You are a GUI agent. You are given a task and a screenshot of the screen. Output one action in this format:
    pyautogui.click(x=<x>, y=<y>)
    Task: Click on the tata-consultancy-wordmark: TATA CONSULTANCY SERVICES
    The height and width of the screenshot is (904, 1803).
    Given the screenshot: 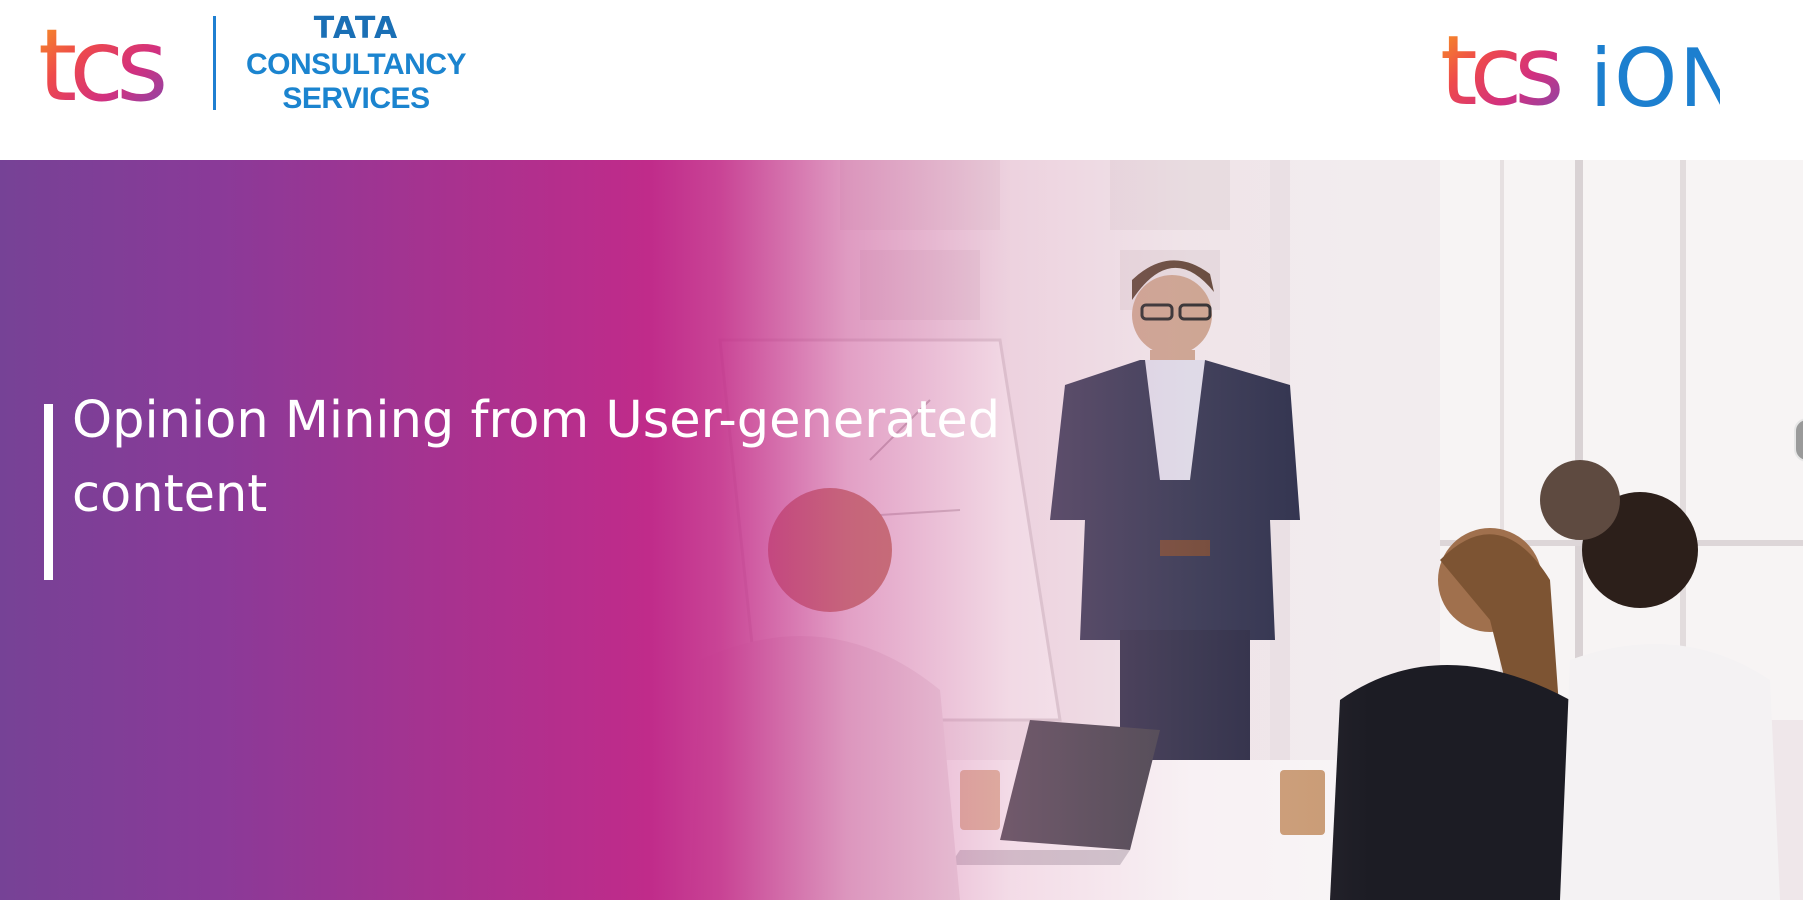 What is the action you would take?
    pyautogui.click(x=356, y=65)
    